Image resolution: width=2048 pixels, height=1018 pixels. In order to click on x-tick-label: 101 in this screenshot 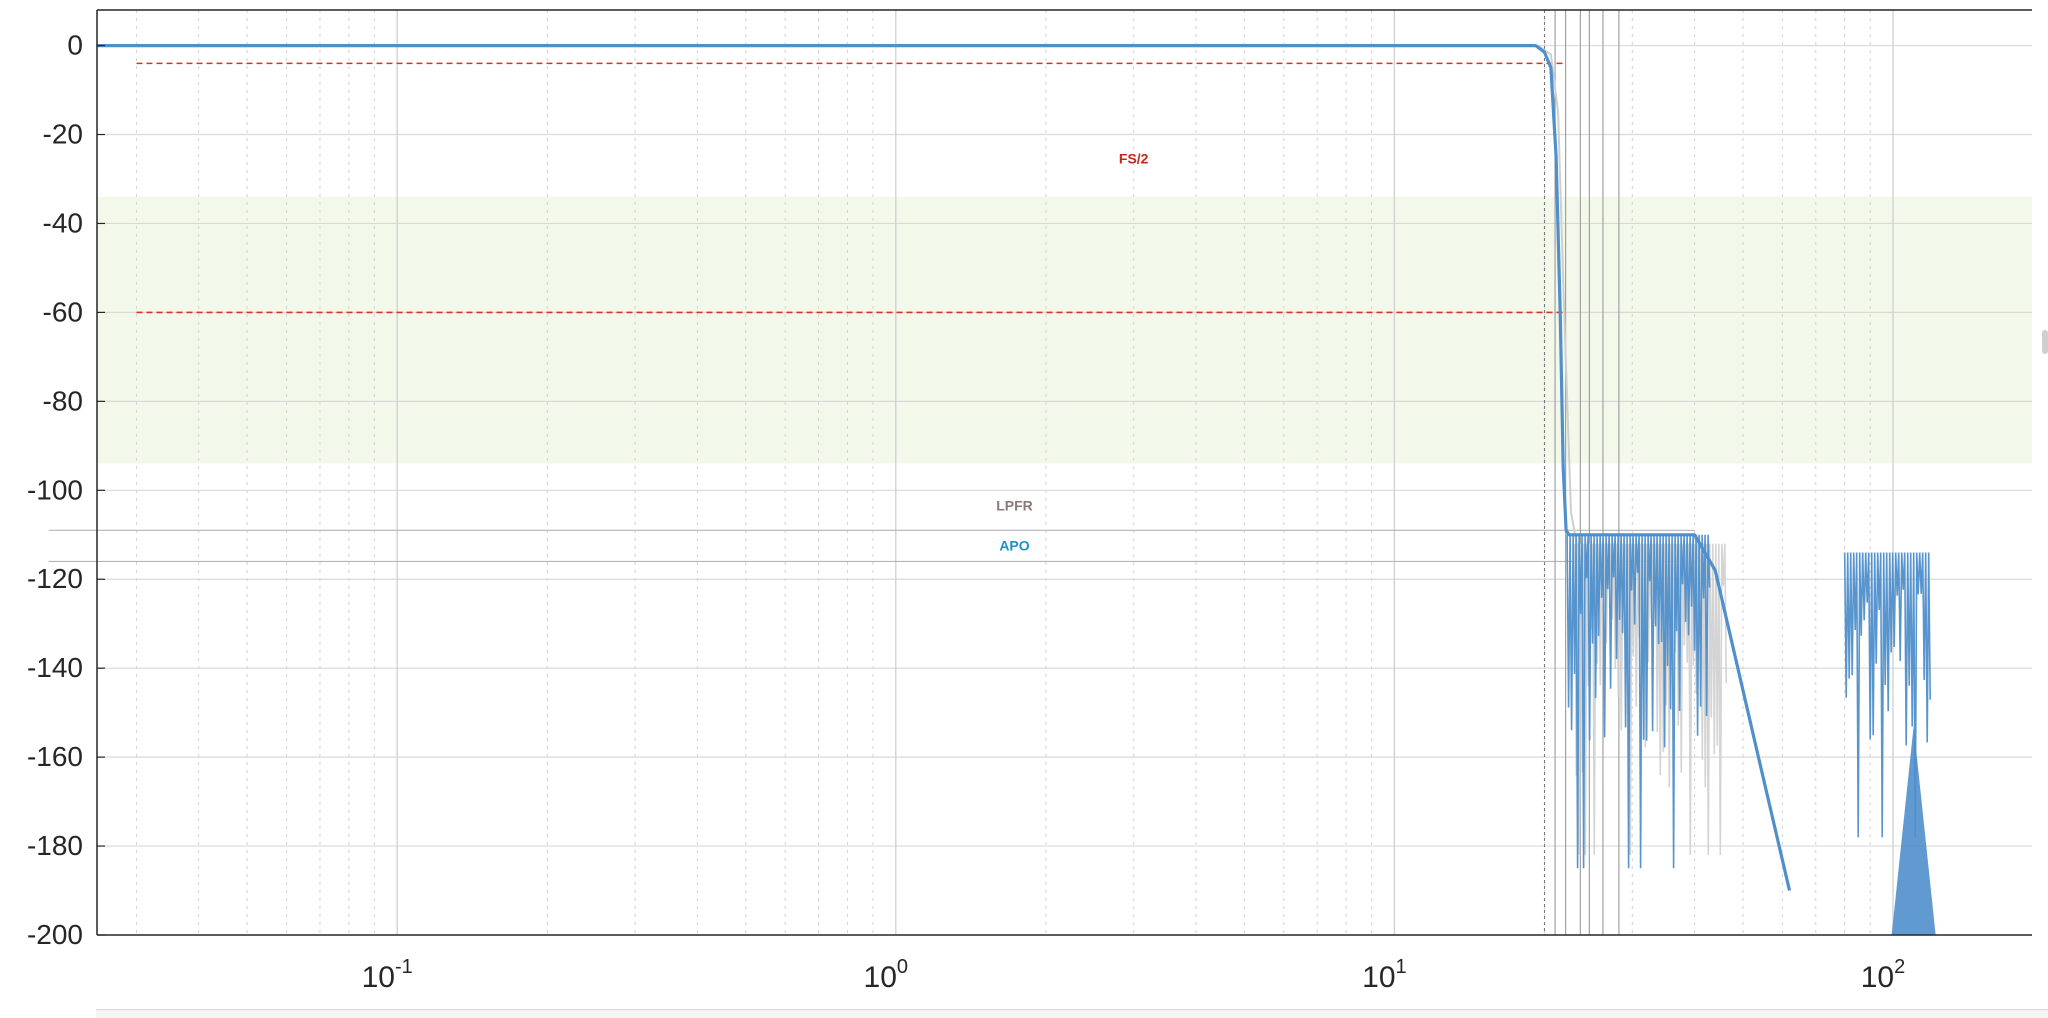, I will do `click(1384, 975)`.